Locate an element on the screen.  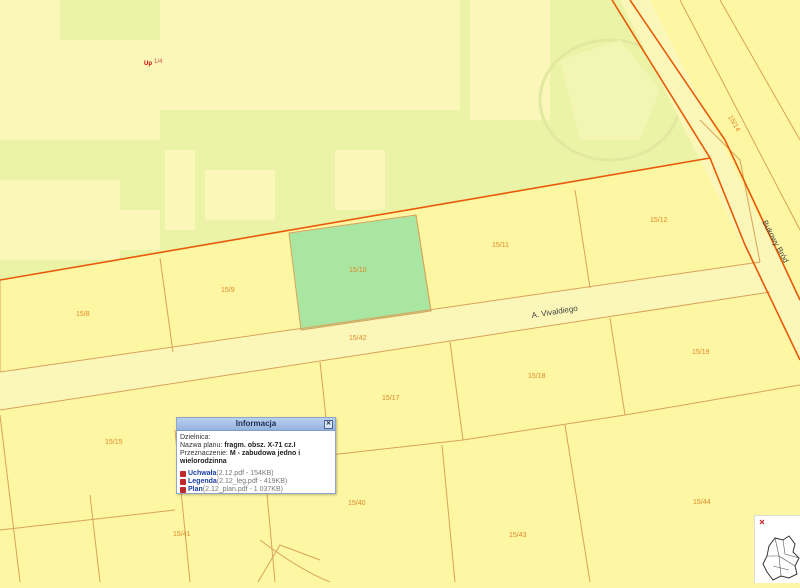
zone-label: Up is located at coordinates (148, 64).